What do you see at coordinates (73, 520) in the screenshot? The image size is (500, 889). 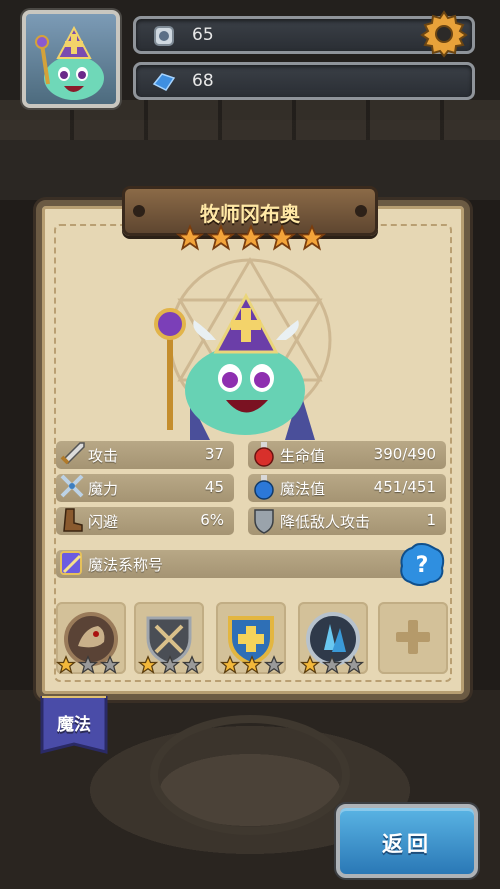 I see `boot-icon` at bounding box center [73, 520].